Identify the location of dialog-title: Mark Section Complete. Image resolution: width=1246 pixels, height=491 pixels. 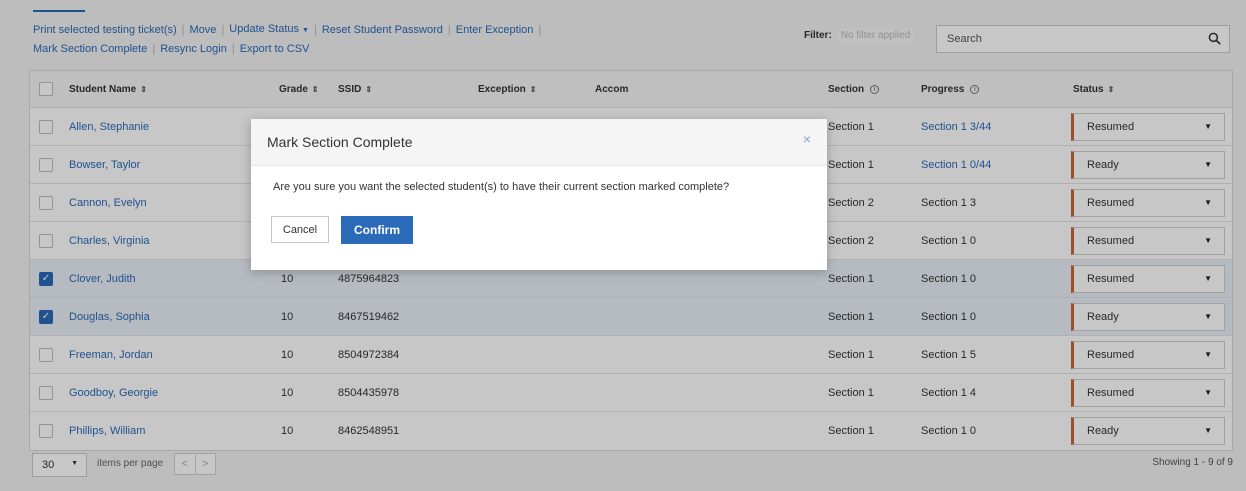
(340, 142).